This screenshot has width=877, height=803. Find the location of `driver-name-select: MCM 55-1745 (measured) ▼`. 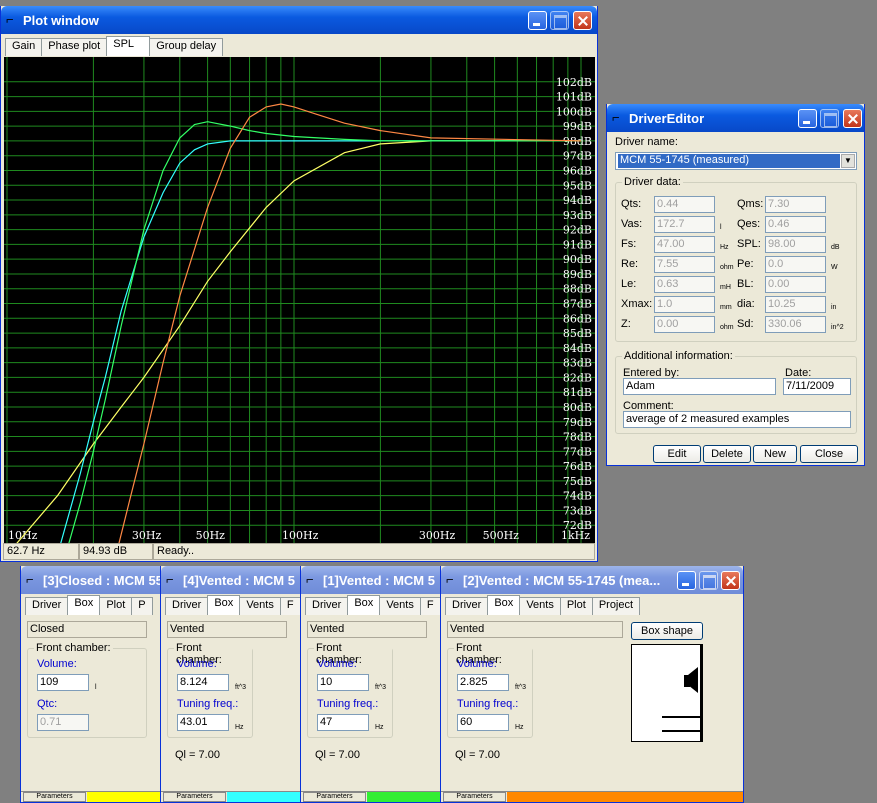

driver-name-select: MCM 55-1745 (measured) ▼ is located at coordinates (736, 161).